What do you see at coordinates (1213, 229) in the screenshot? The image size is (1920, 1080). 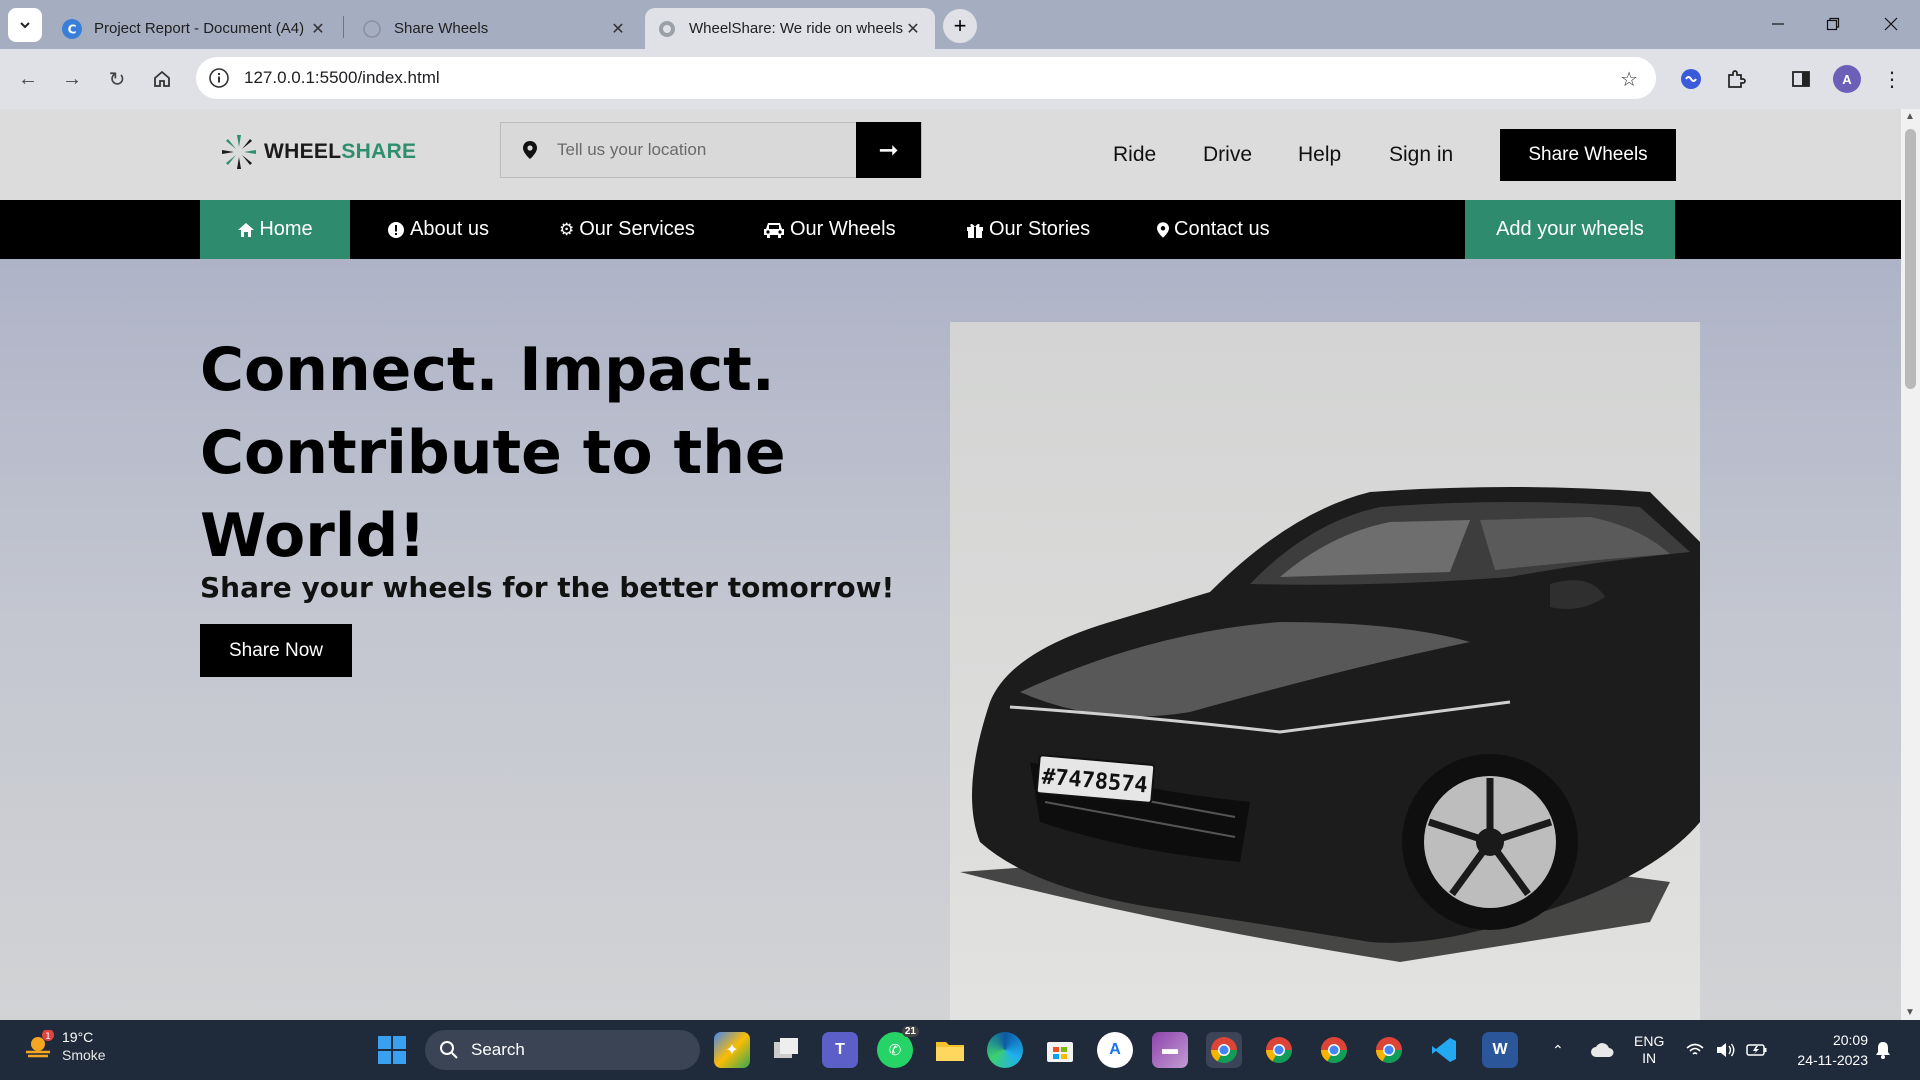 I see `nav-contact: Contact us` at bounding box center [1213, 229].